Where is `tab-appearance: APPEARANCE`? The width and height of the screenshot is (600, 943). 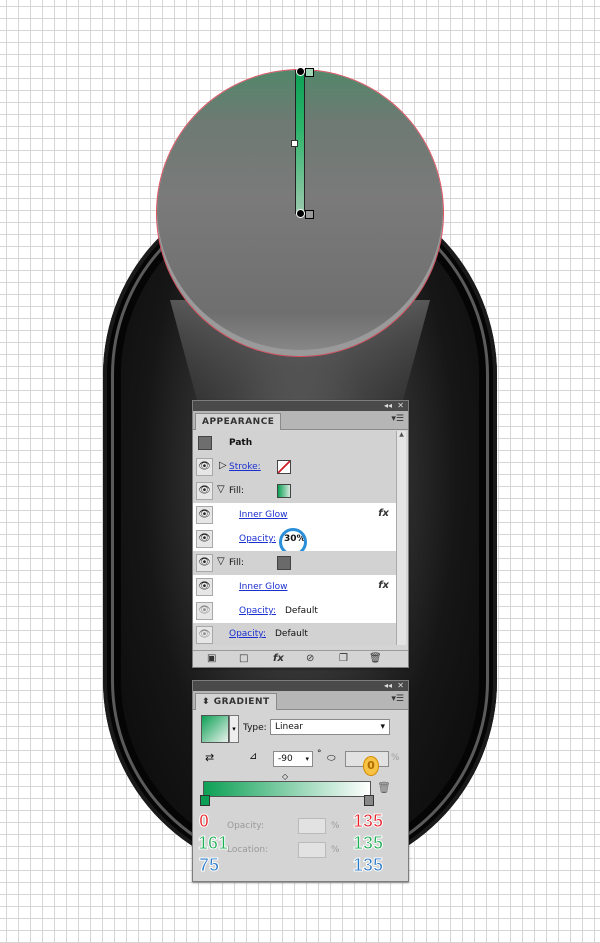 tab-appearance: APPEARANCE is located at coordinates (238, 421).